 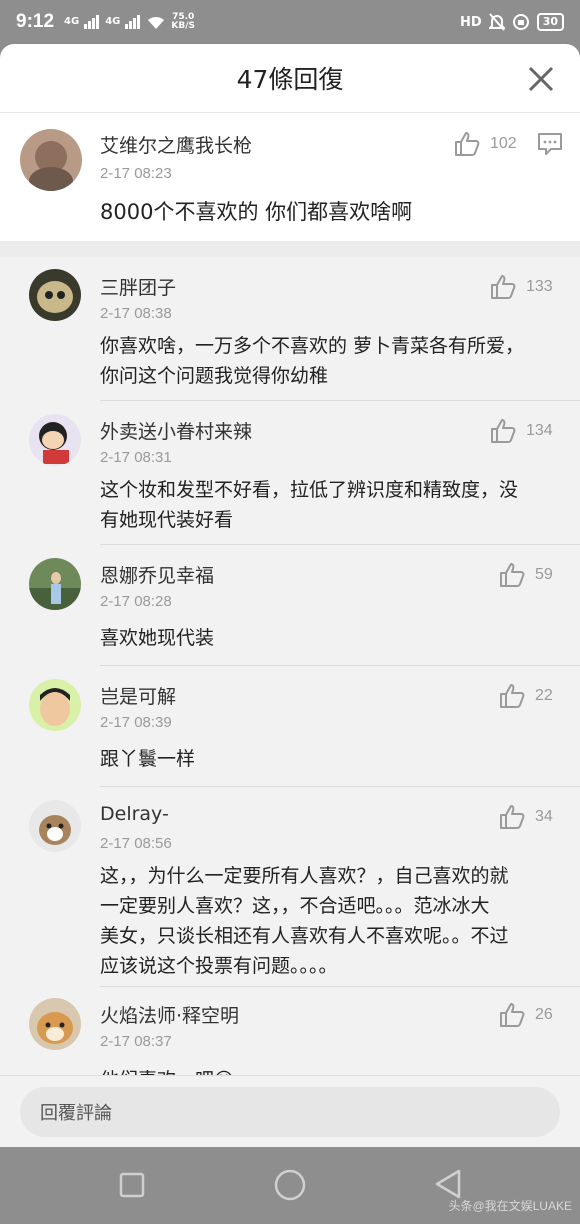 What do you see at coordinates (138, 695) in the screenshot?
I see `reply-author: 岂是可解` at bounding box center [138, 695].